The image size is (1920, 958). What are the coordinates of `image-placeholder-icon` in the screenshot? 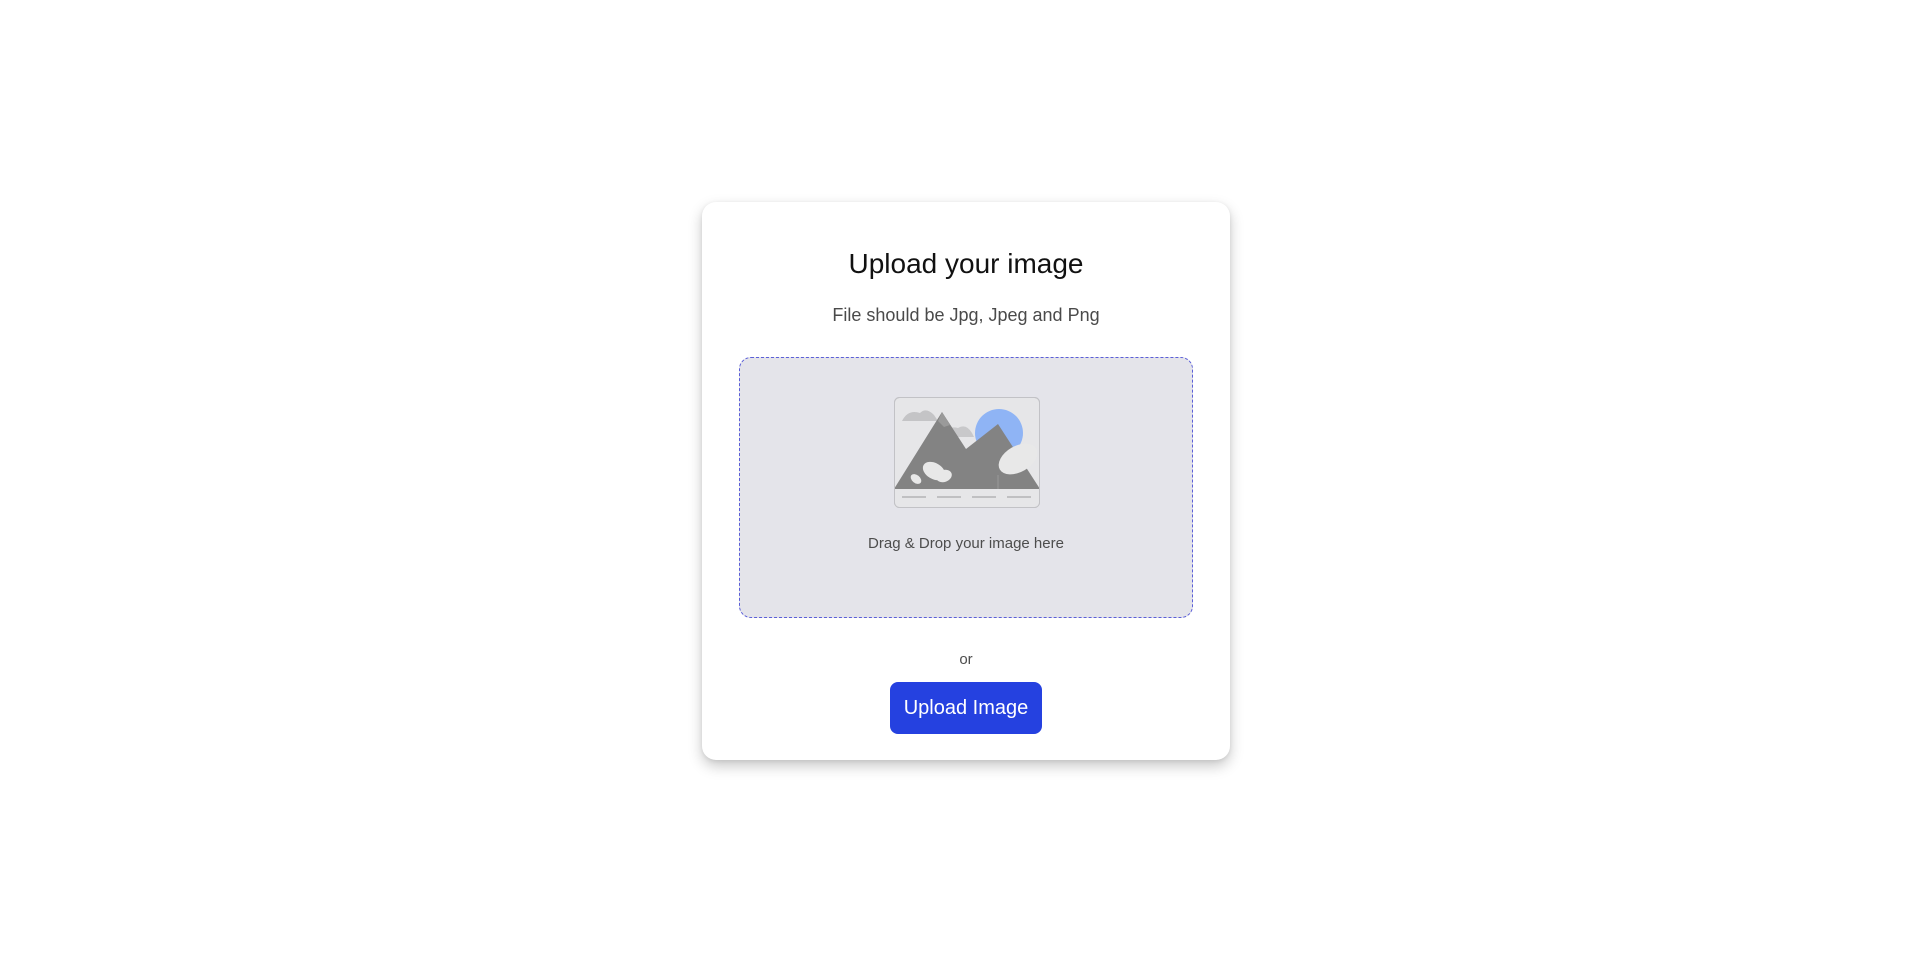 It's located at (967, 452).